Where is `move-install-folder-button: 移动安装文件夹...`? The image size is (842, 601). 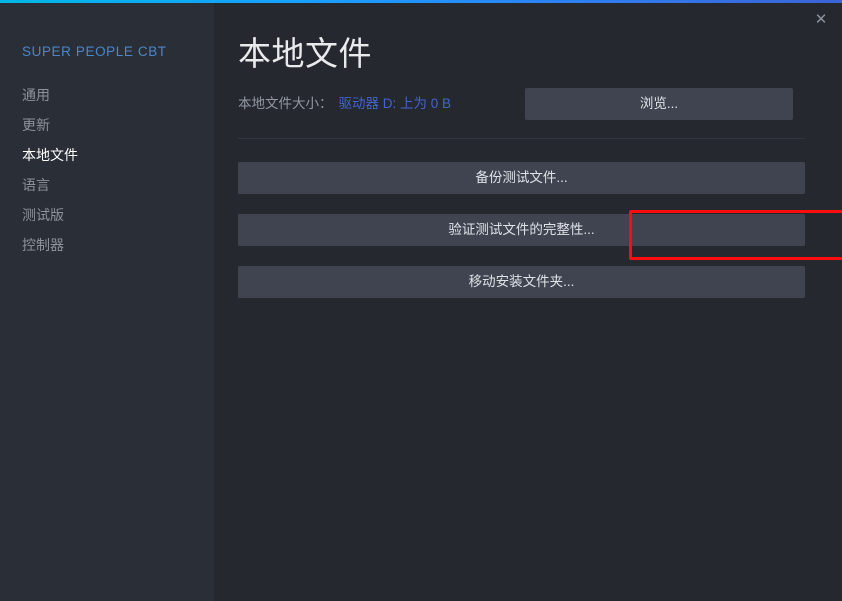
move-install-folder-button: 移动安装文件夹... is located at coordinates (521, 282).